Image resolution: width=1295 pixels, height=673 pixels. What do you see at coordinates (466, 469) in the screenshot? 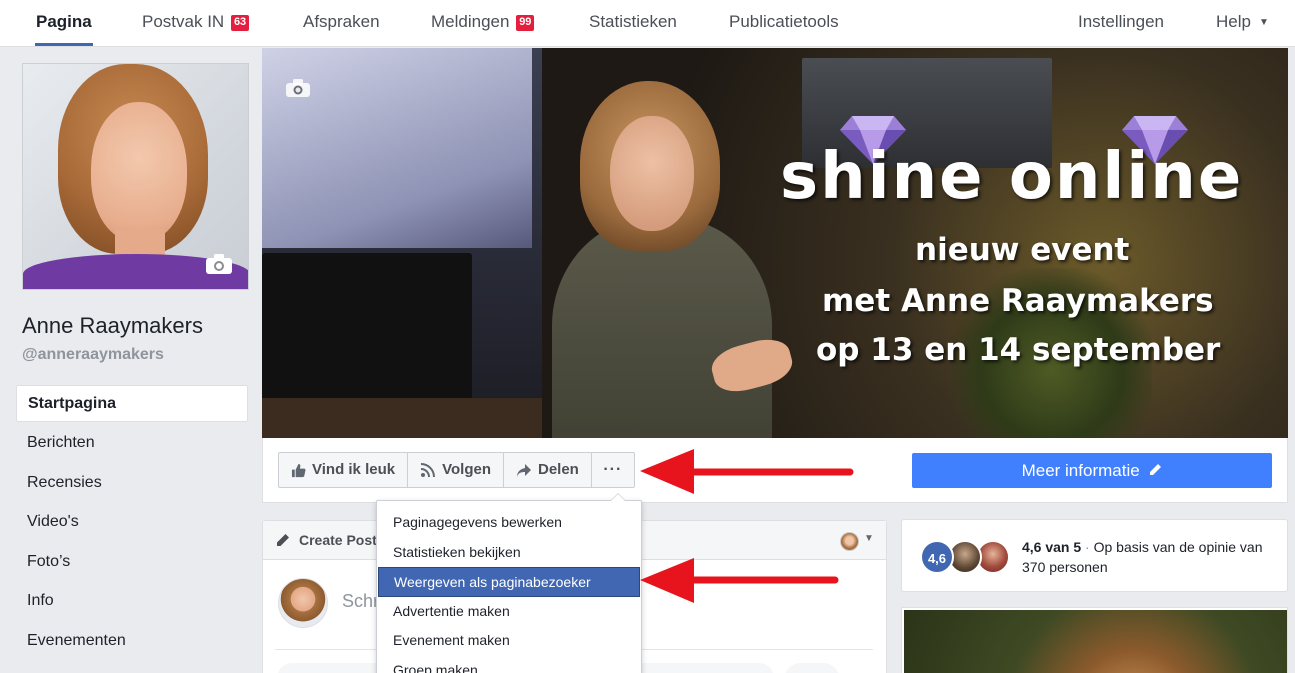
I see `follow-button-label: Volgen` at bounding box center [466, 469].